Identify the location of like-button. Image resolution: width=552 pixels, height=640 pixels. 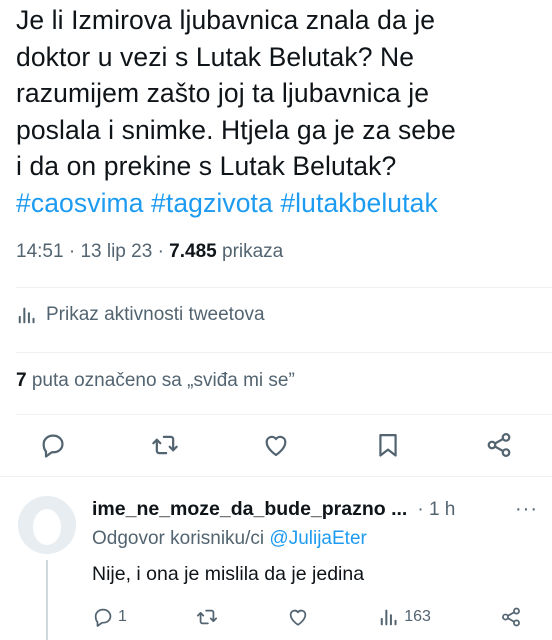
(276, 445).